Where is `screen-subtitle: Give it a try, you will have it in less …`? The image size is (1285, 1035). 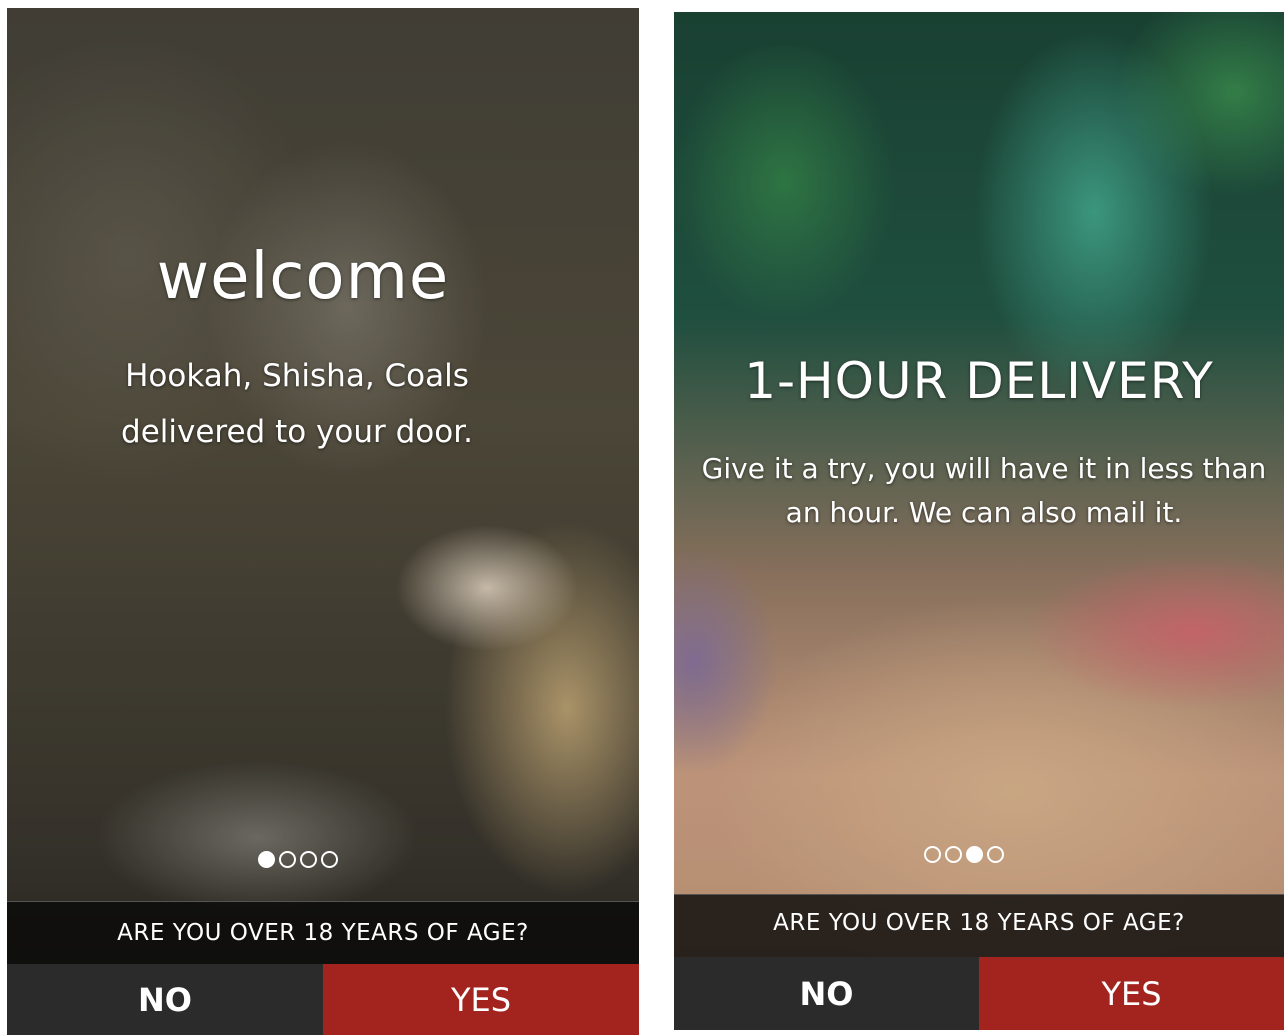 screen-subtitle: Give it a try, you will have it in less … is located at coordinates (984, 490).